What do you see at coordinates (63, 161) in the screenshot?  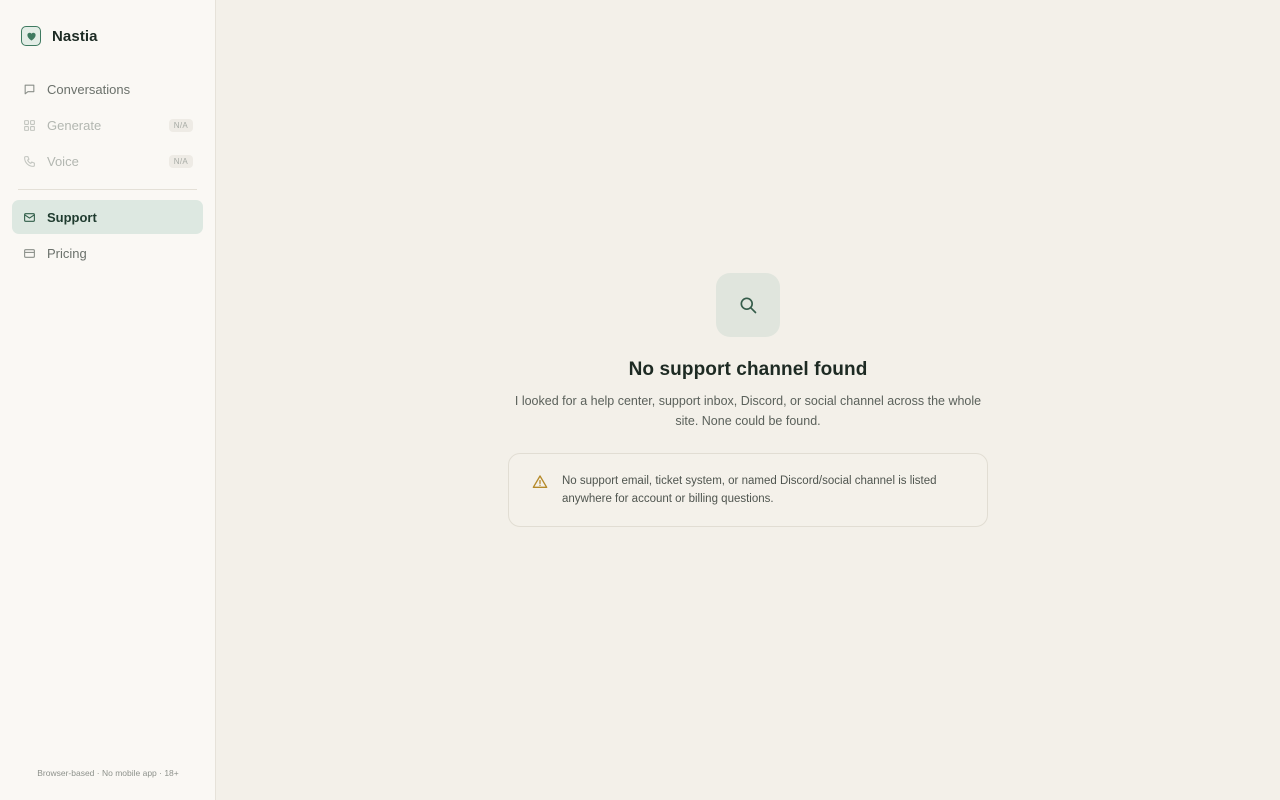 I see `sidebar-item-label: Voice` at bounding box center [63, 161].